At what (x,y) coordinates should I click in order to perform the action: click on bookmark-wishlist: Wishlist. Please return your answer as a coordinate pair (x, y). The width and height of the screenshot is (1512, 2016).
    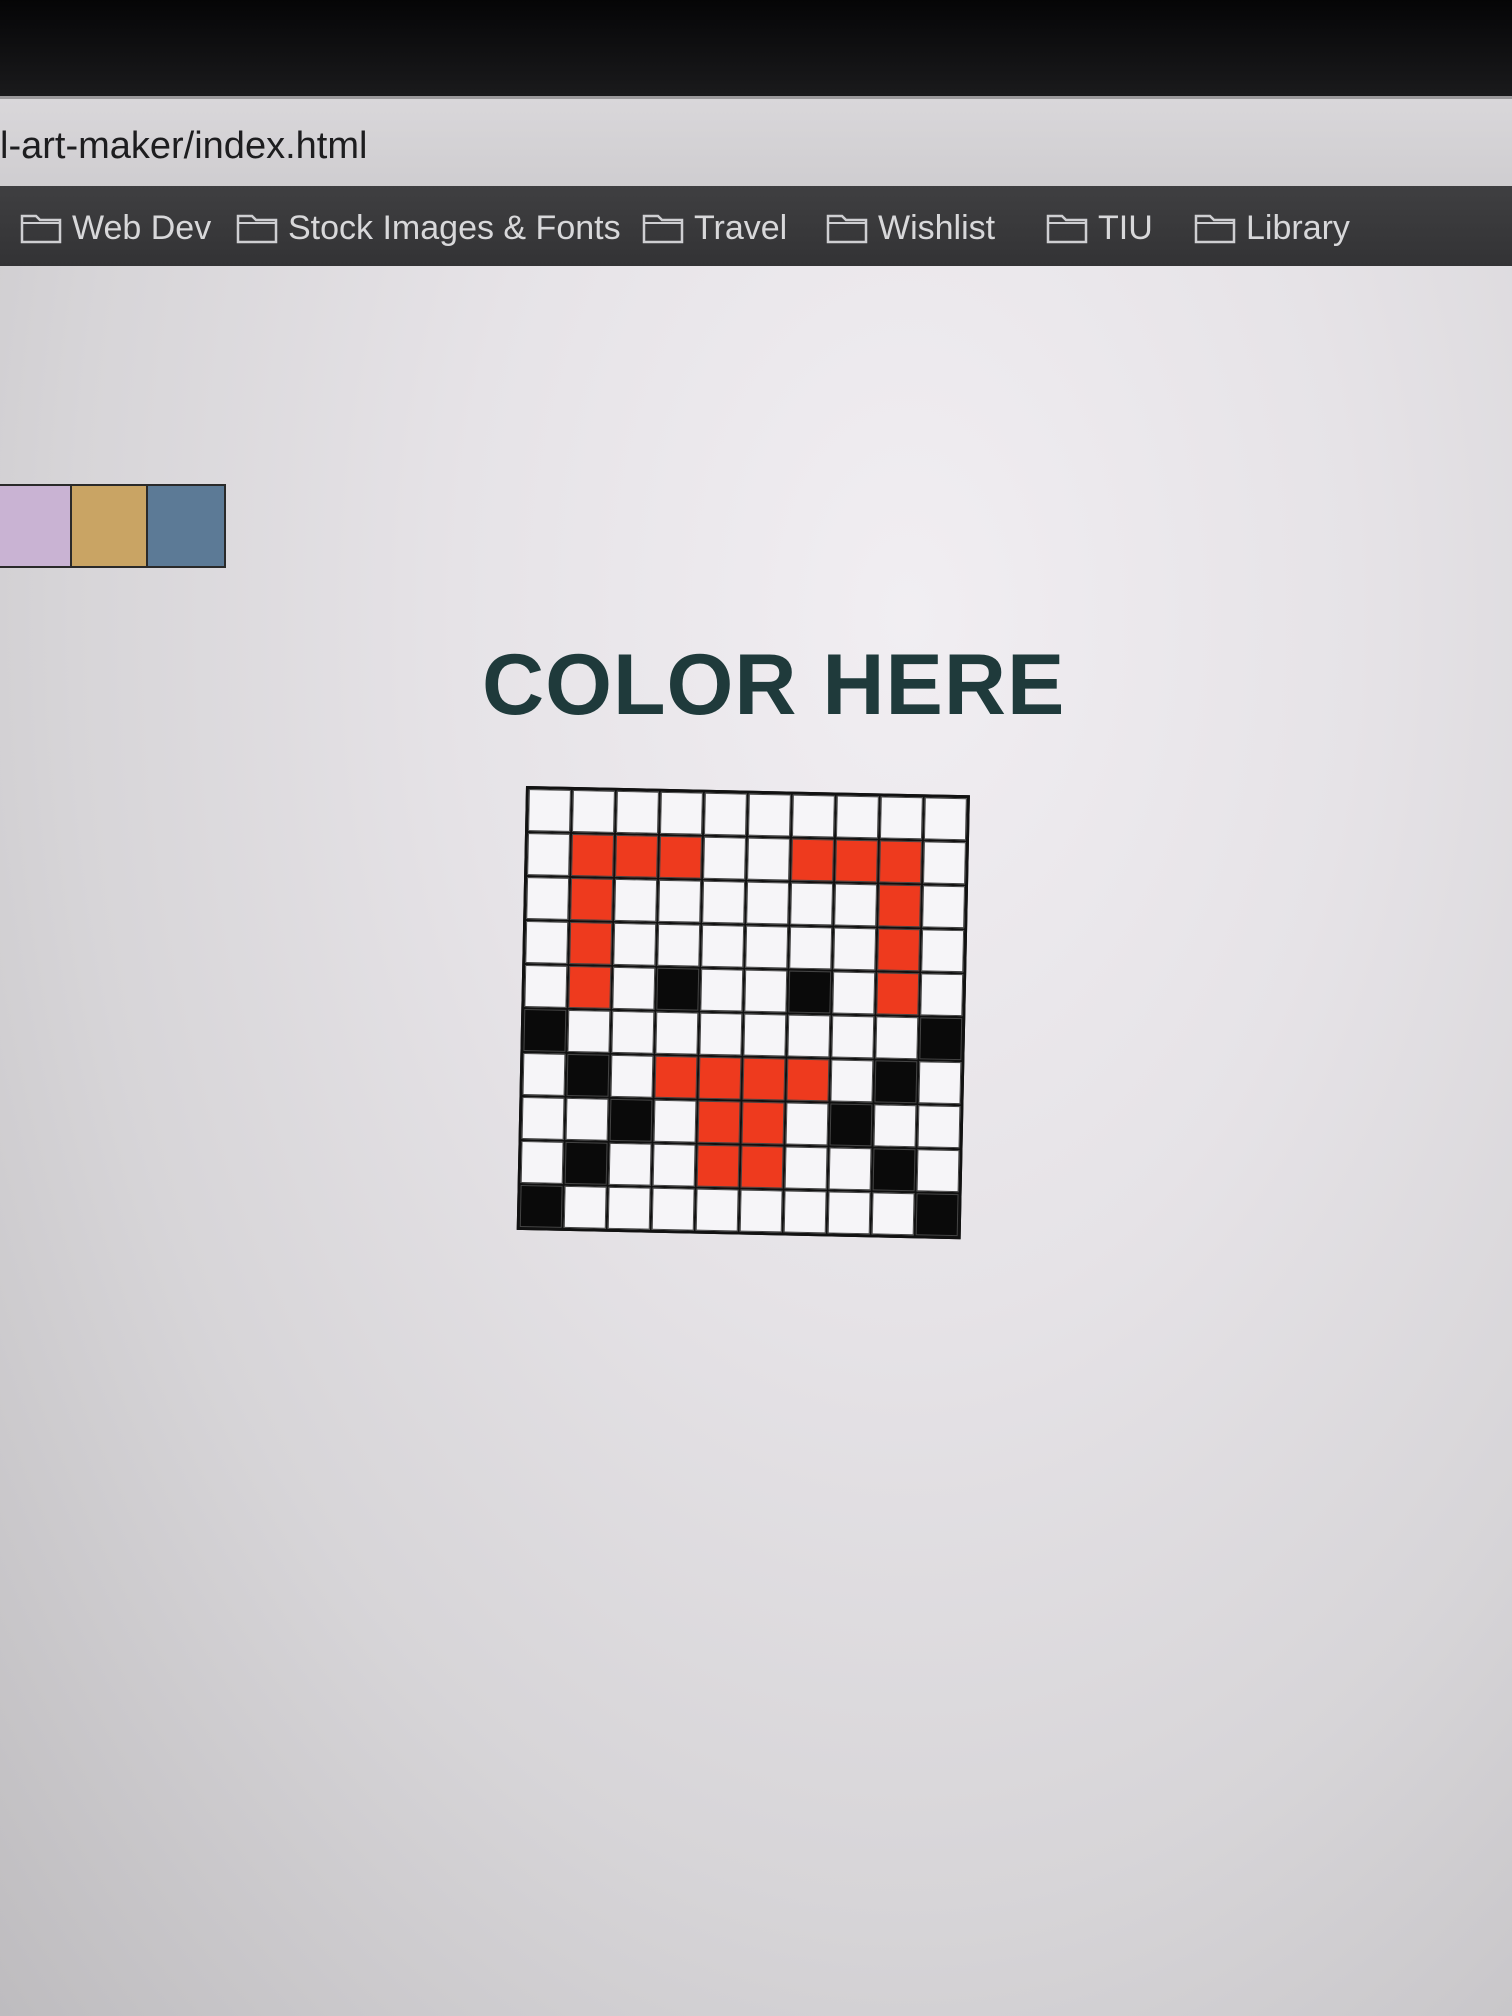
    Looking at the image, I should click on (910, 228).